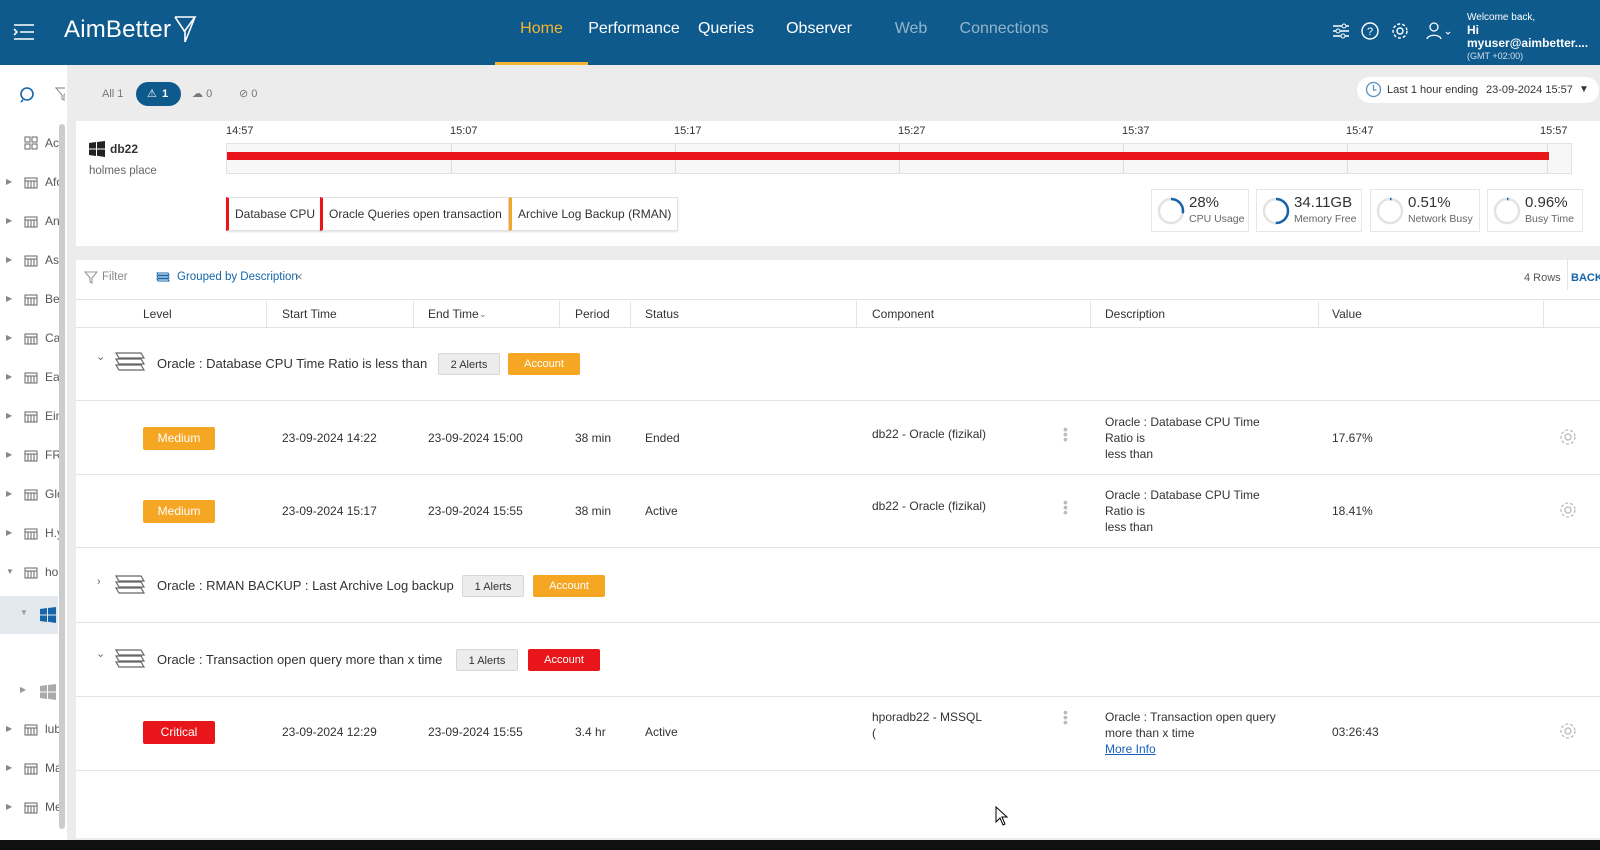 The width and height of the screenshot is (1600, 850). What do you see at coordinates (60, 95) in the screenshot?
I see `filter-icon` at bounding box center [60, 95].